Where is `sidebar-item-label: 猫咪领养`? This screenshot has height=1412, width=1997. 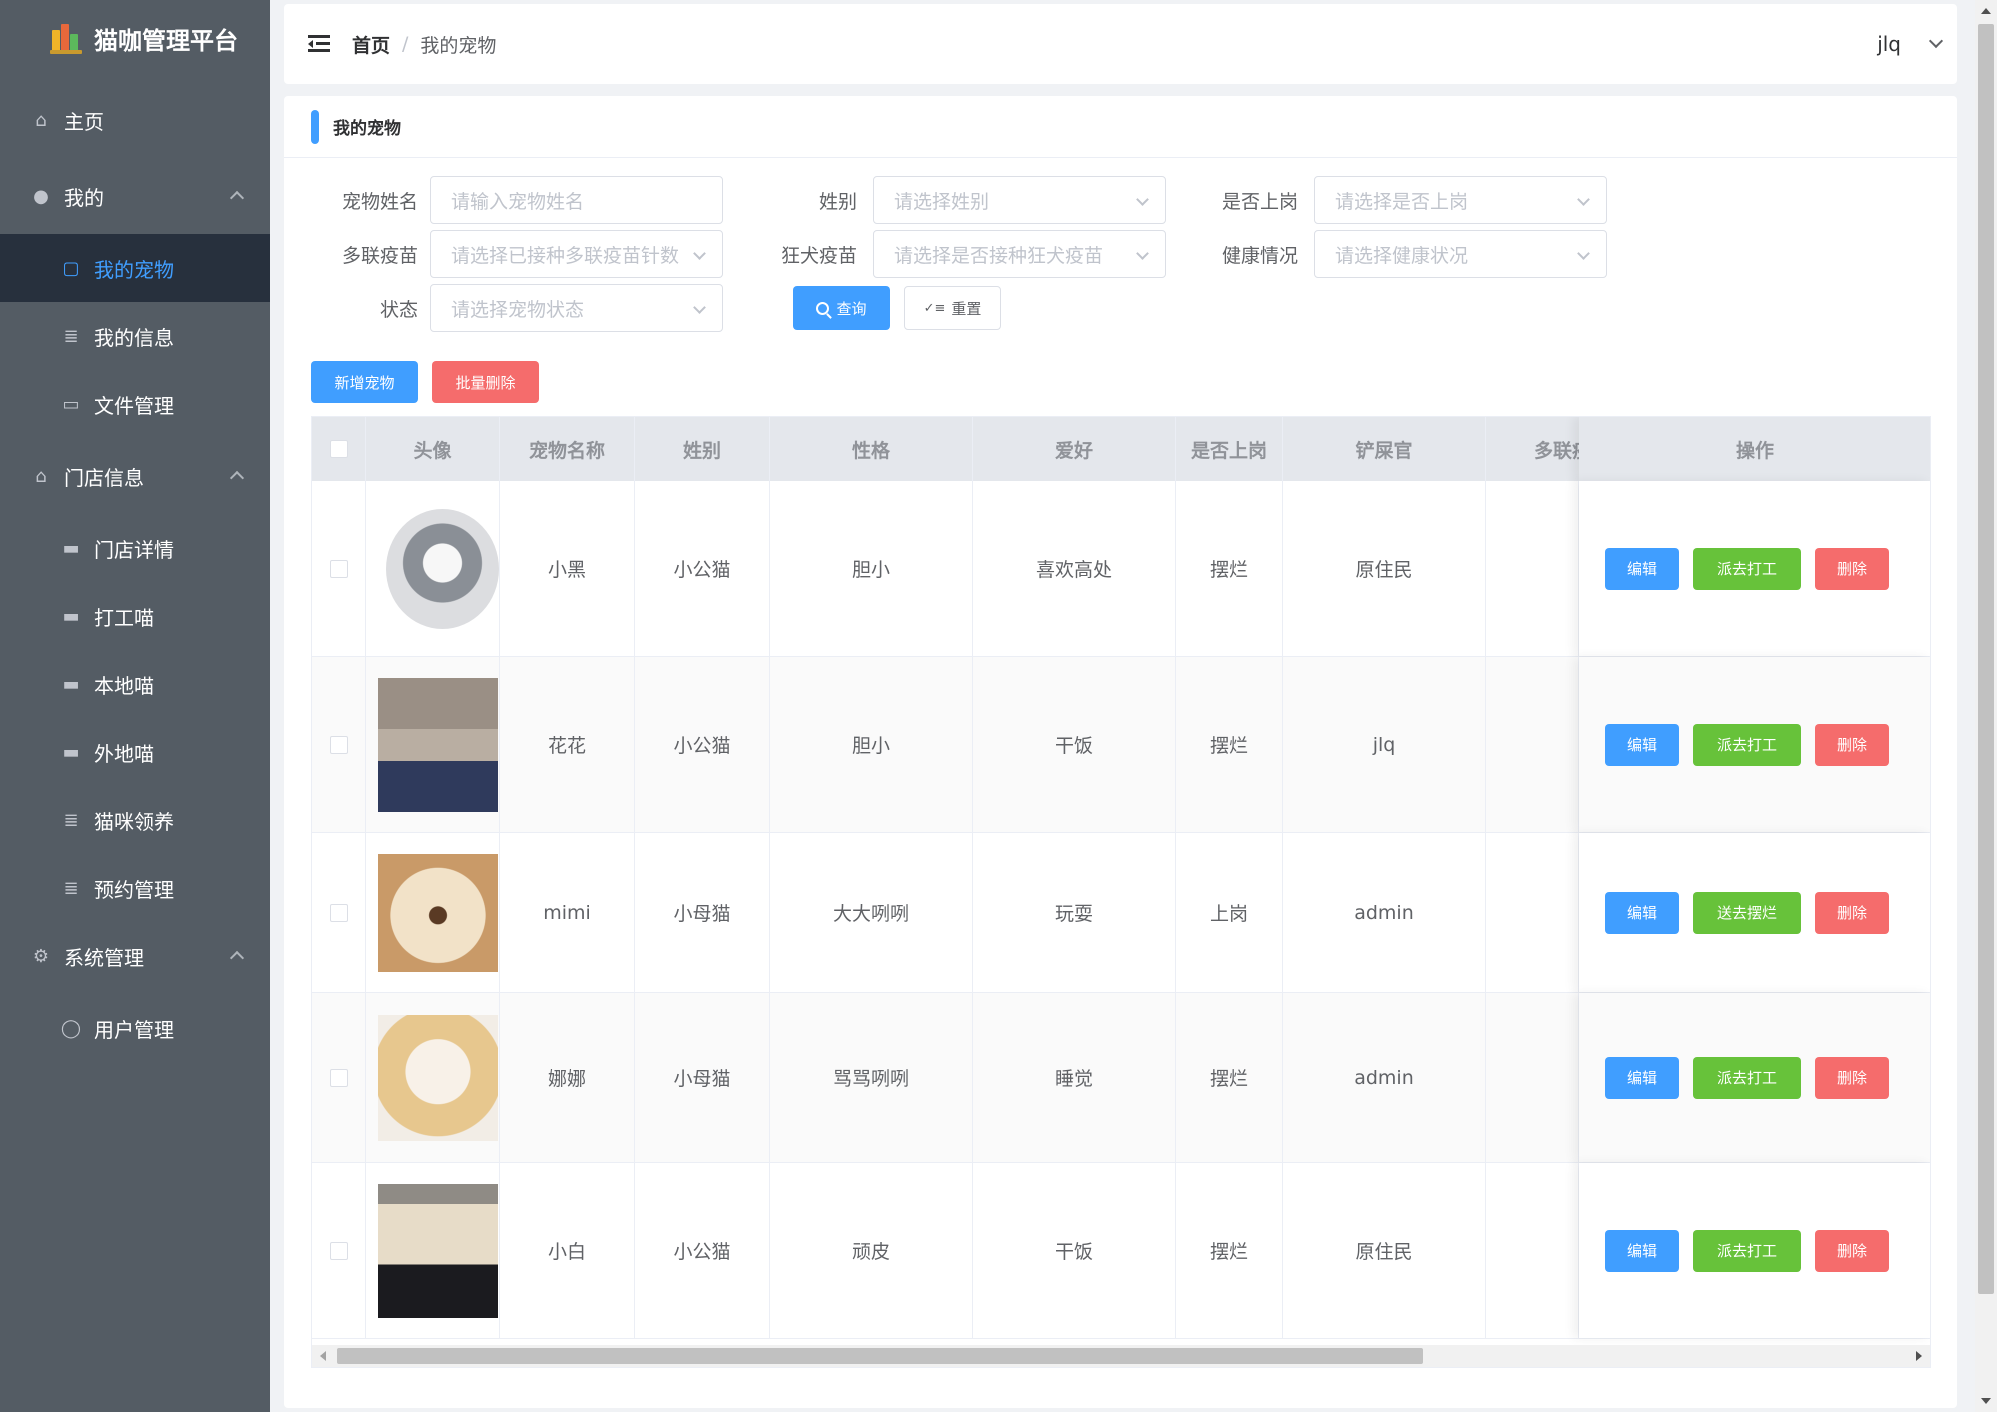 sidebar-item-label: 猫咪领养 is located at coordinates (134, 821).